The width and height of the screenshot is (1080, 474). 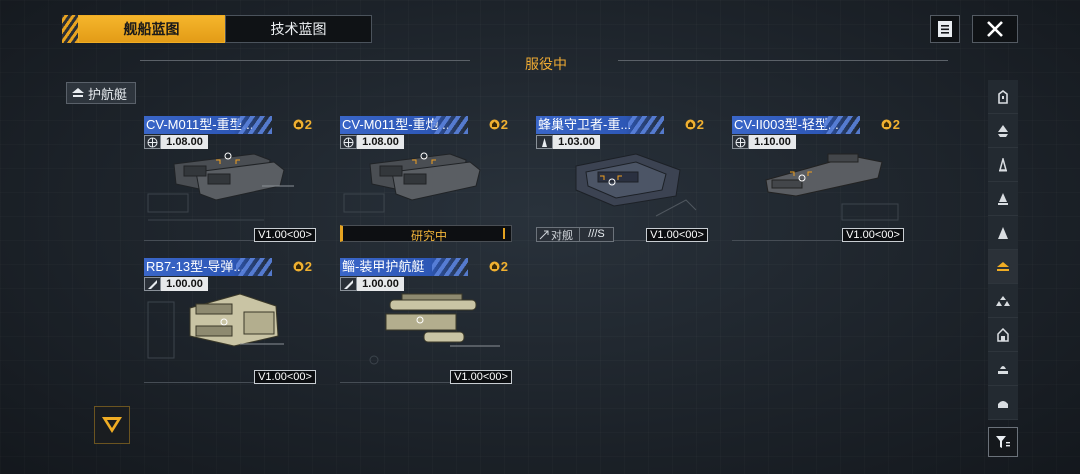 I want to click on category-label: 护航艇, so click(x=108, y=94).